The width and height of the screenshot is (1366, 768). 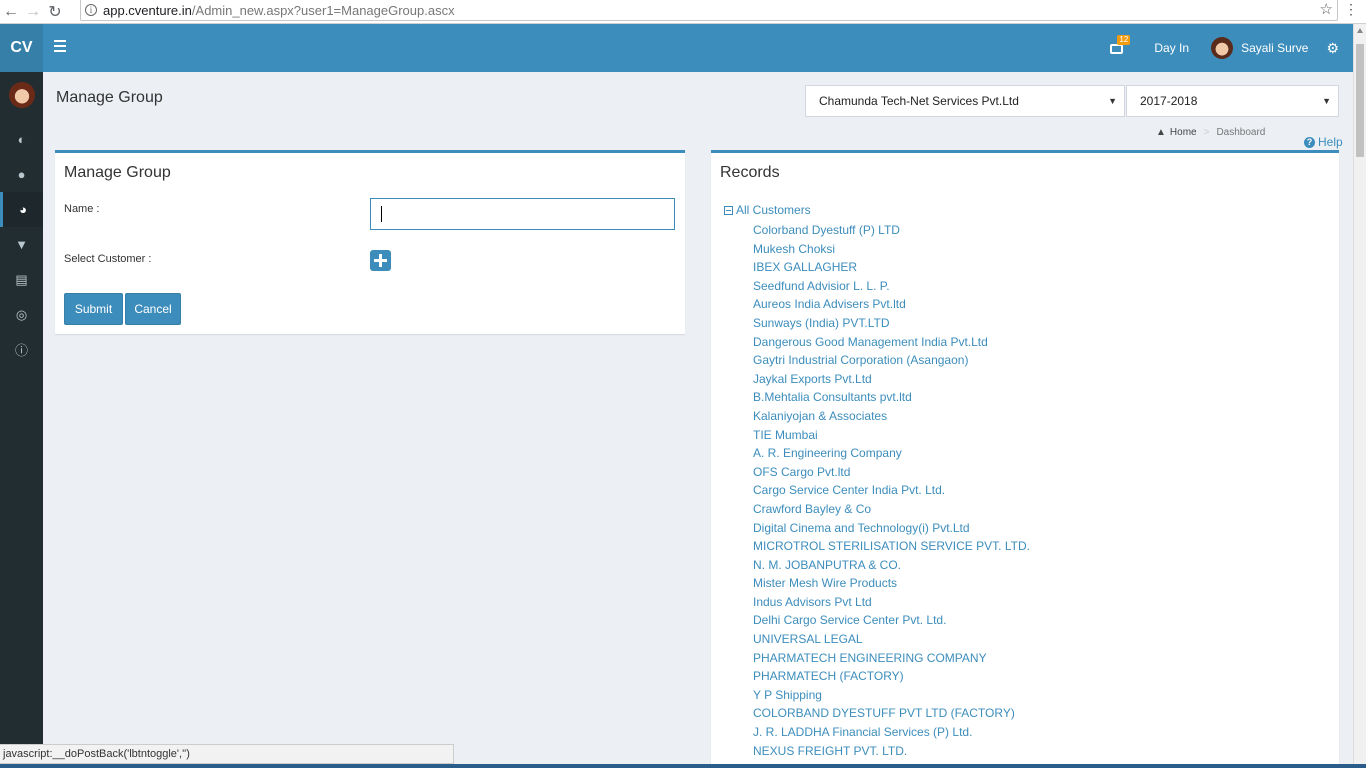 I want to click on sidebar-toggle-icon, so click(x=60, y=46).